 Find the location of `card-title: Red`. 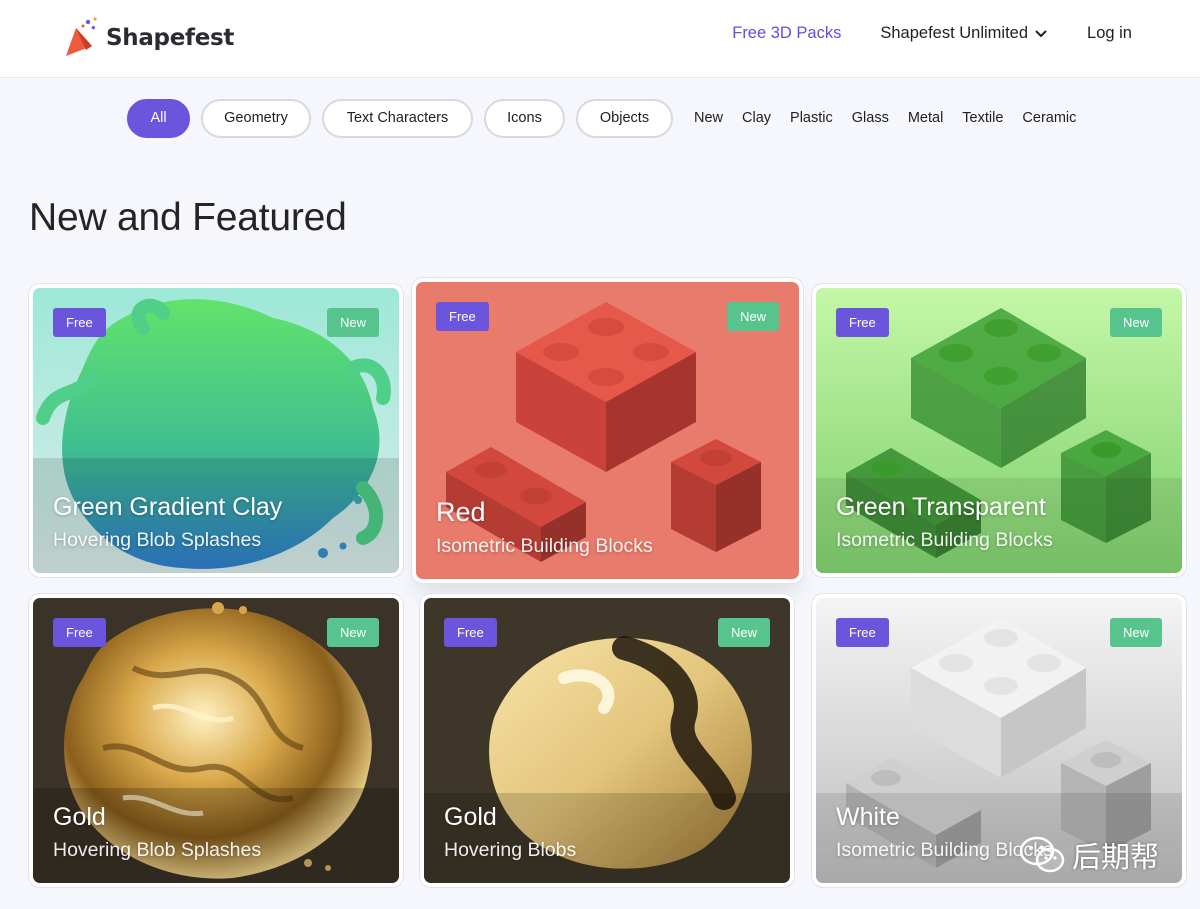

card-title: Red is located at coordinates (461, 512).